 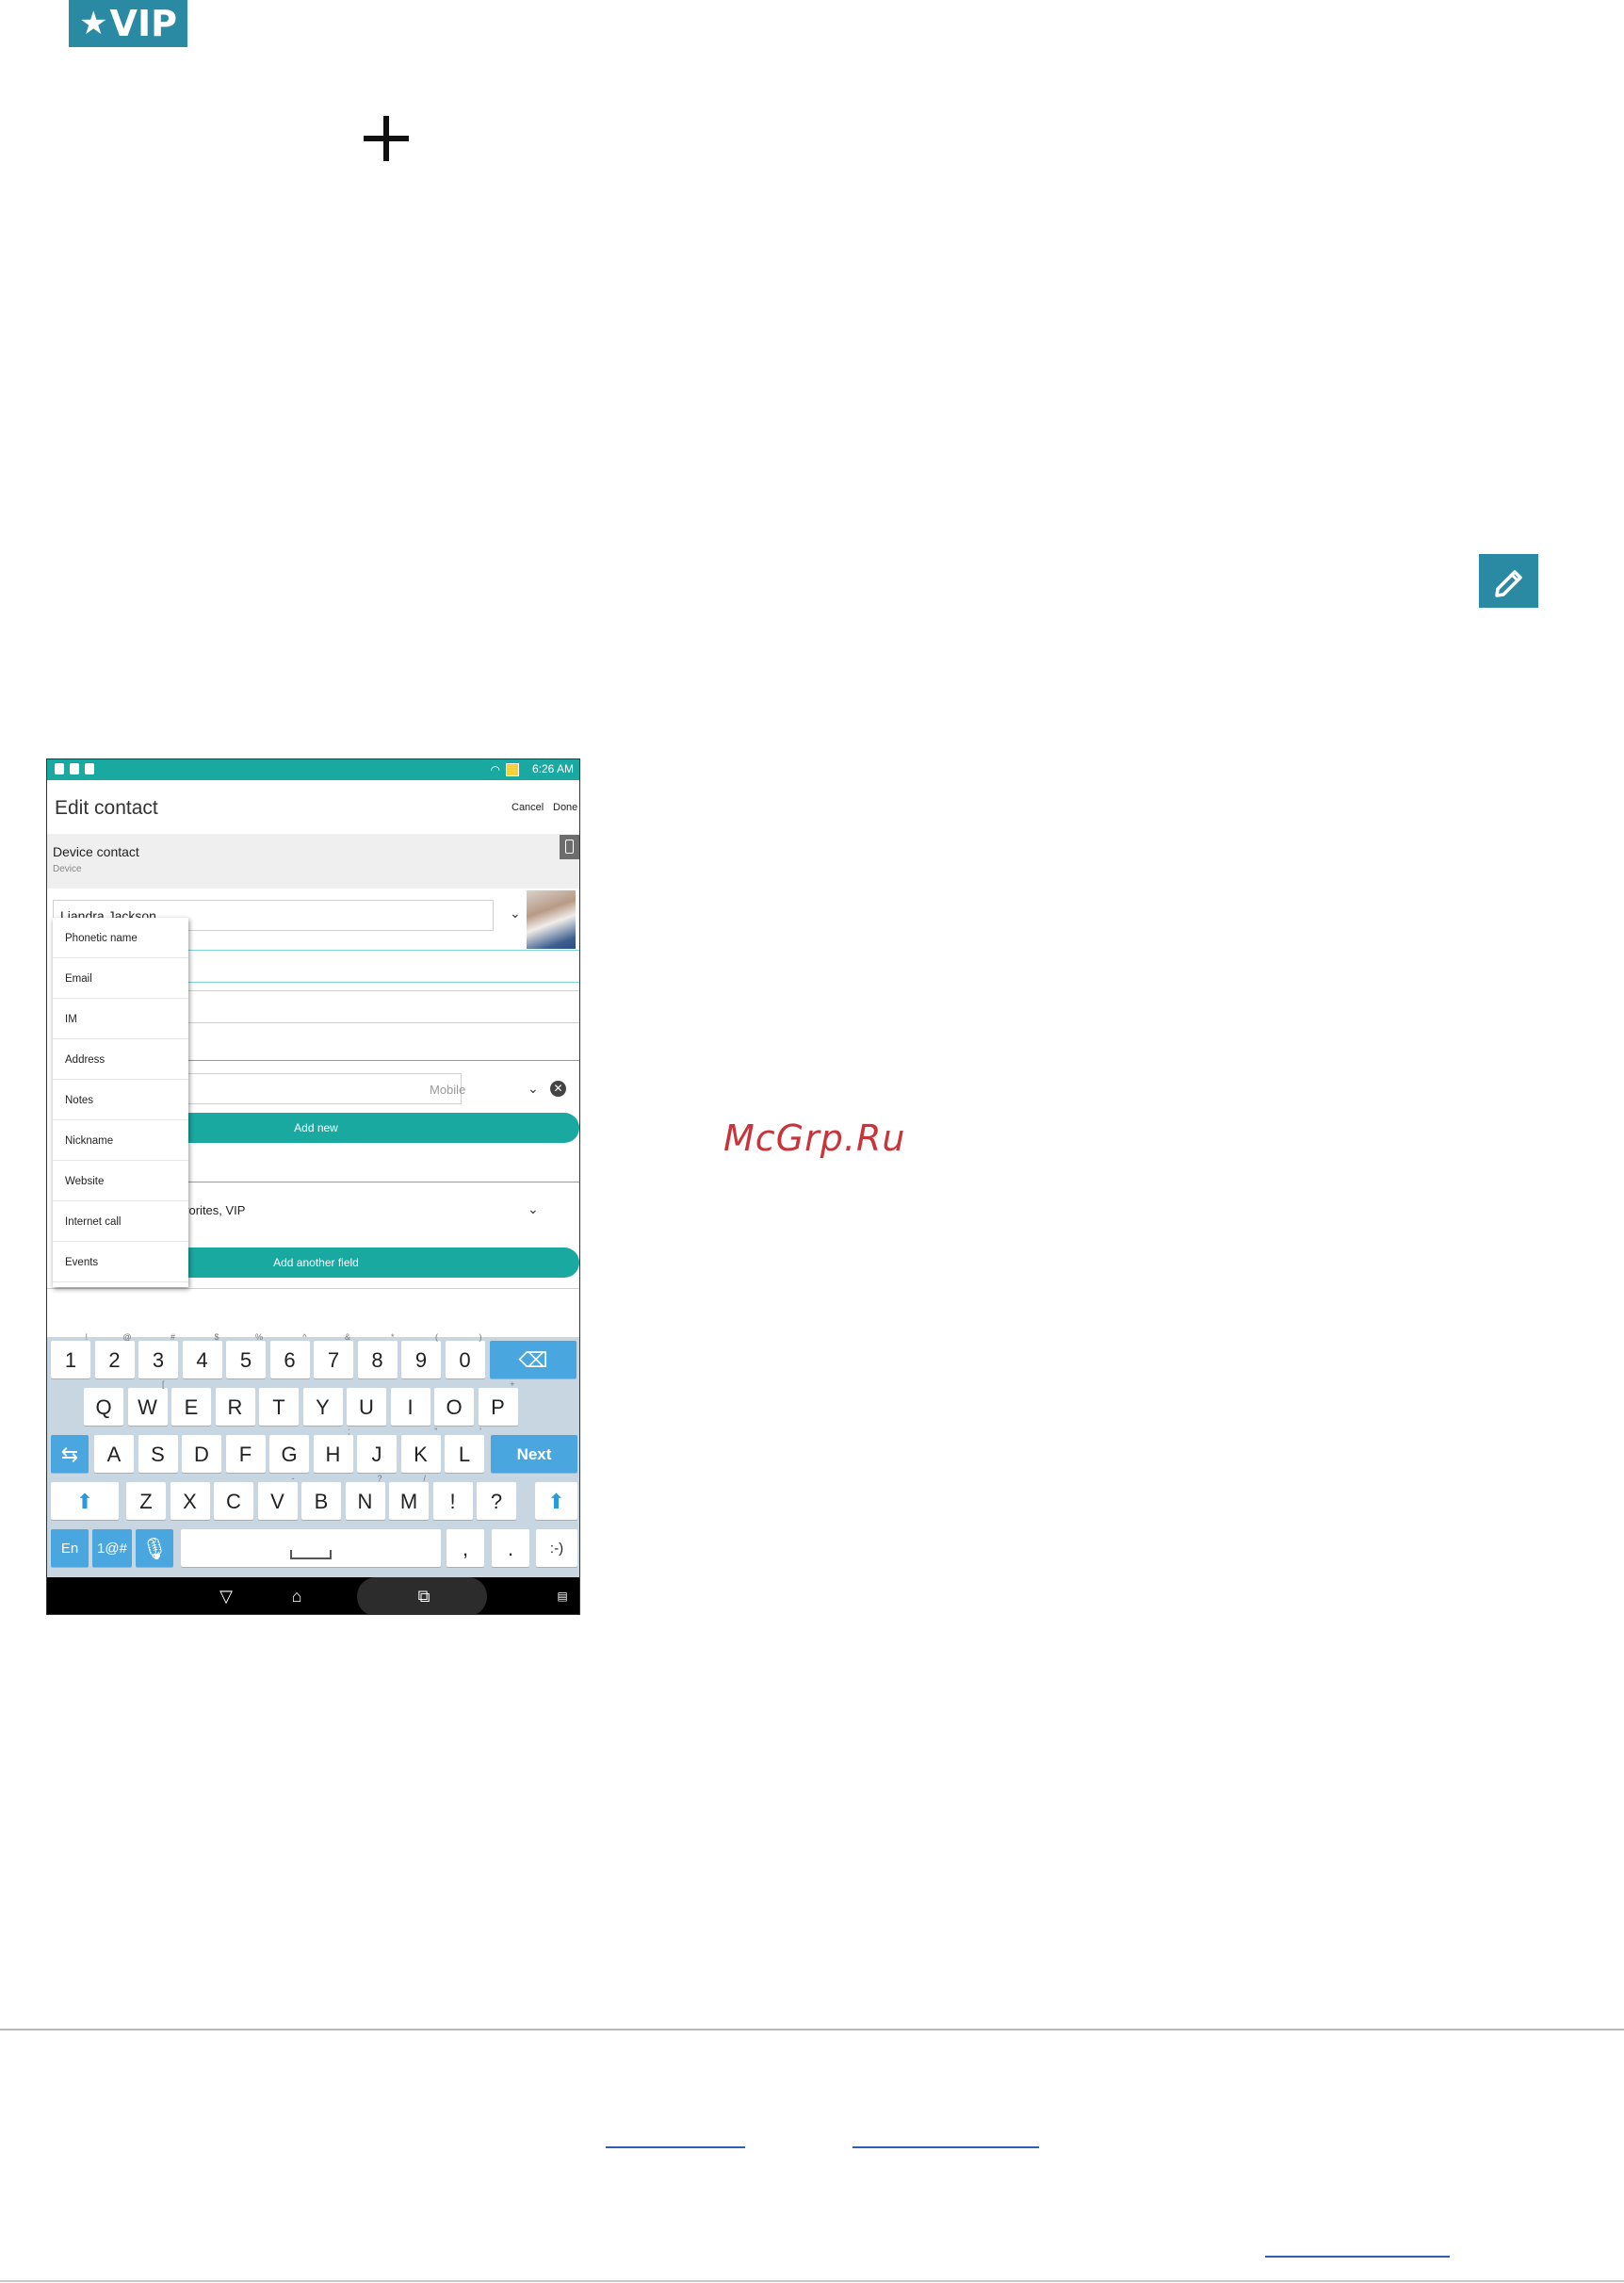 What do you see at coordinates (313, 1288) in the screenshot?
I see `divider` at bounding box center [313, 1288].